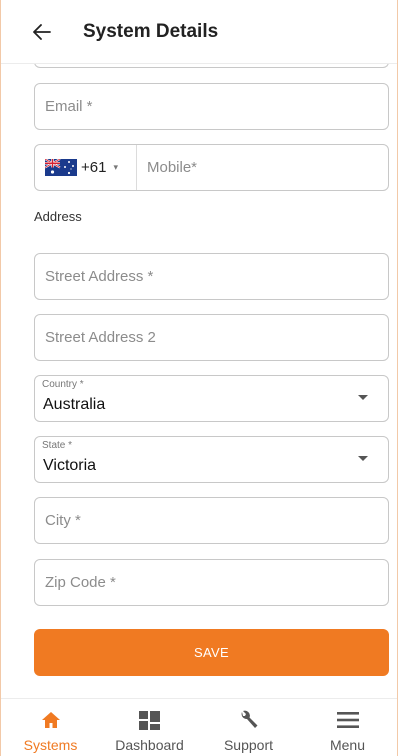 The image size is (398, 756). Describe the element at coordinates (50, 745) in the screenshot. I see `nav-label-systems: Systems` at that location.